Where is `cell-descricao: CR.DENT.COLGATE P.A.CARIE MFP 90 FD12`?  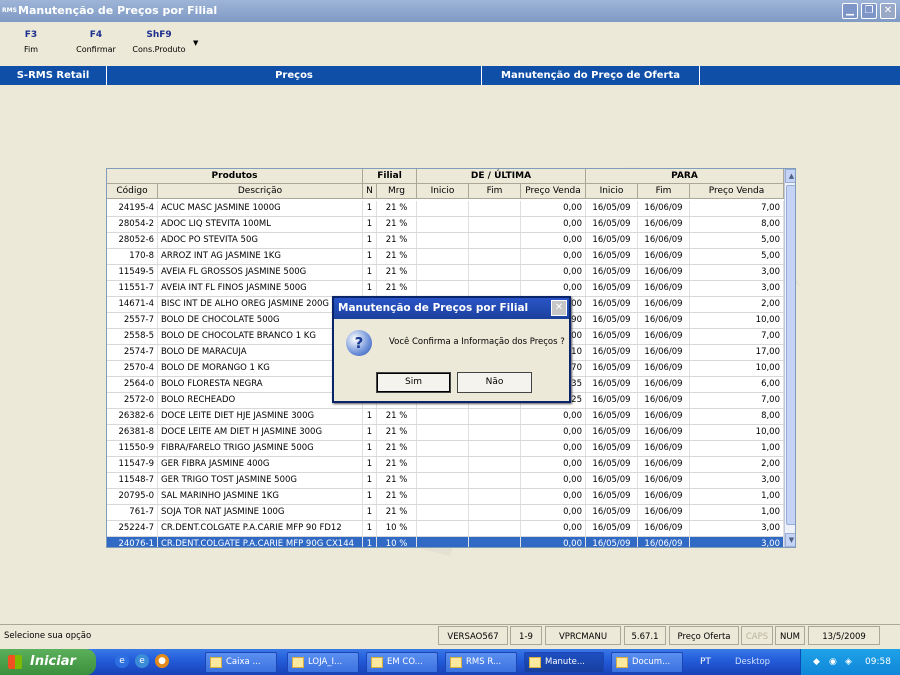 cell-descricao: CR.DENT.COLGATE P.A.CARIE MFP 90 FD12 is located at coordinates (260, 528).